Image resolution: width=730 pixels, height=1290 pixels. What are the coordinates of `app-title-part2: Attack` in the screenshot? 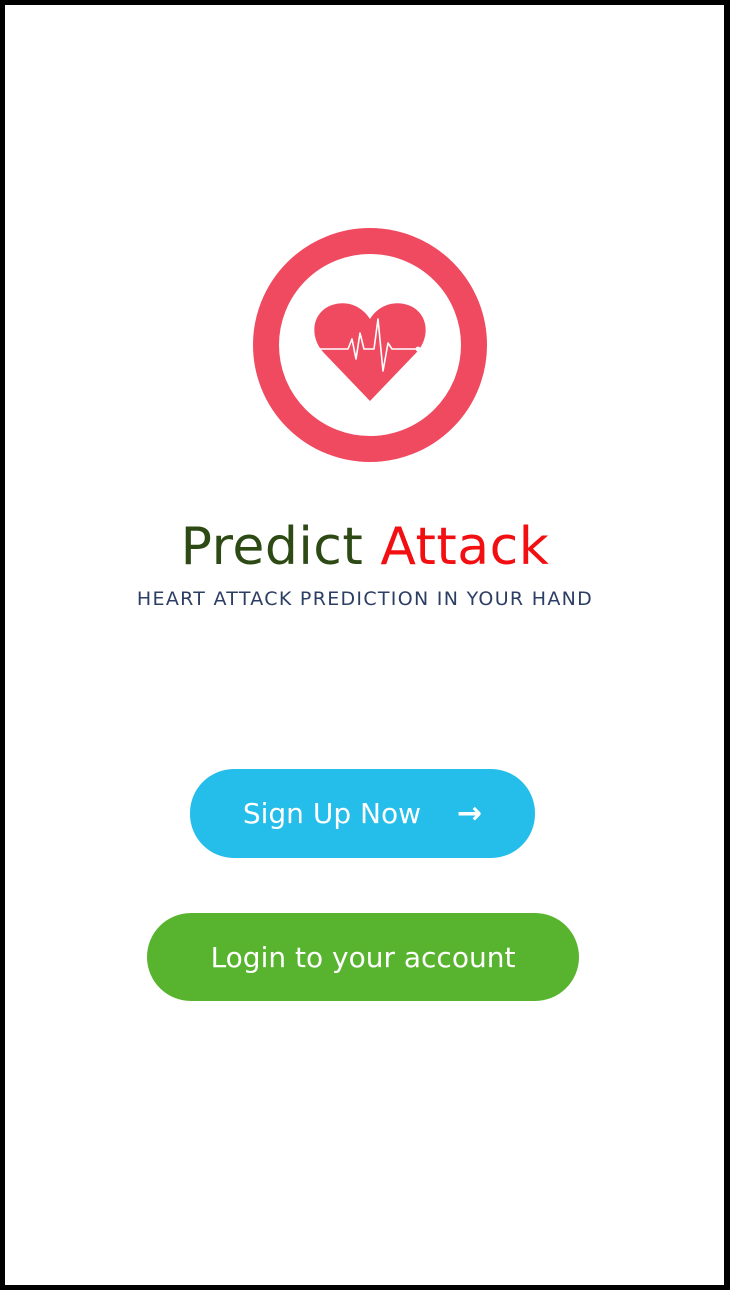 It's located at (465, 547).